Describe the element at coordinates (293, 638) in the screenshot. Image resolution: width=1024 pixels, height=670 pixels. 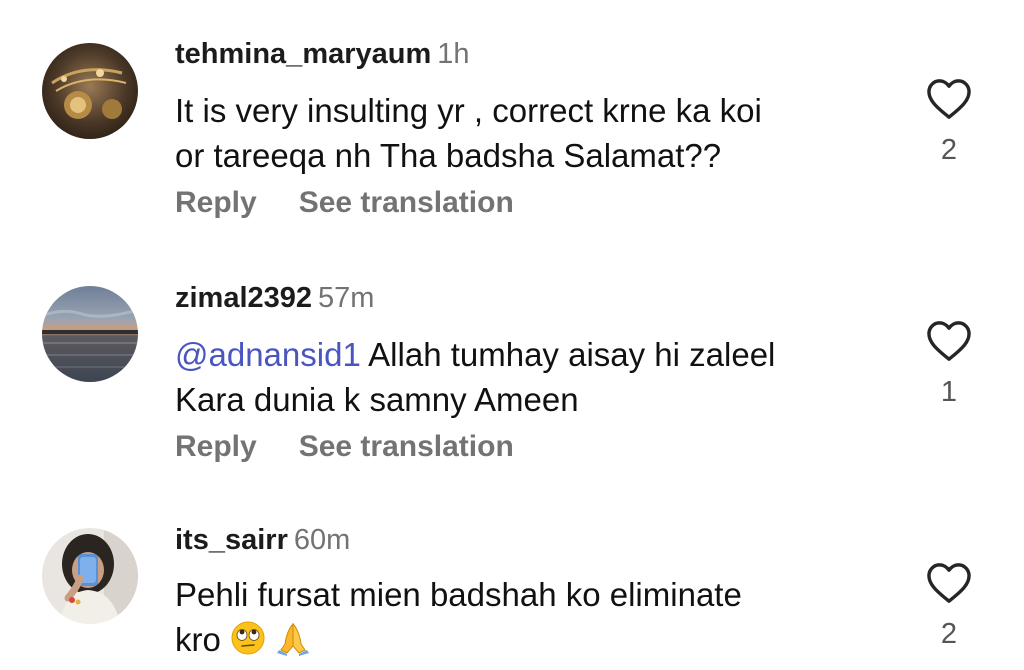
I see `folded-hands-icon` at that location.